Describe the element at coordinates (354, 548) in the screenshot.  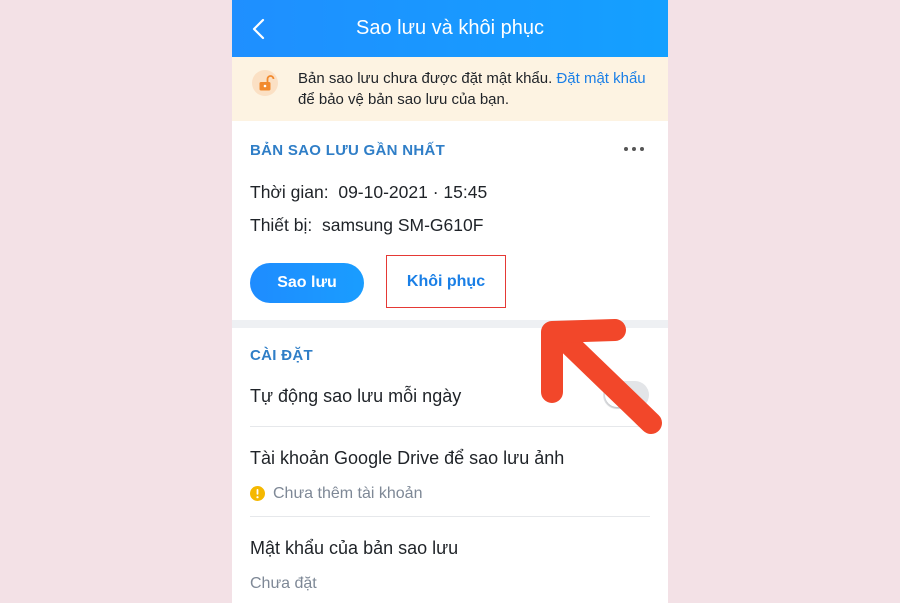
I see `backup-password-label: Mật khẩu của bản sao lưu` at that location.